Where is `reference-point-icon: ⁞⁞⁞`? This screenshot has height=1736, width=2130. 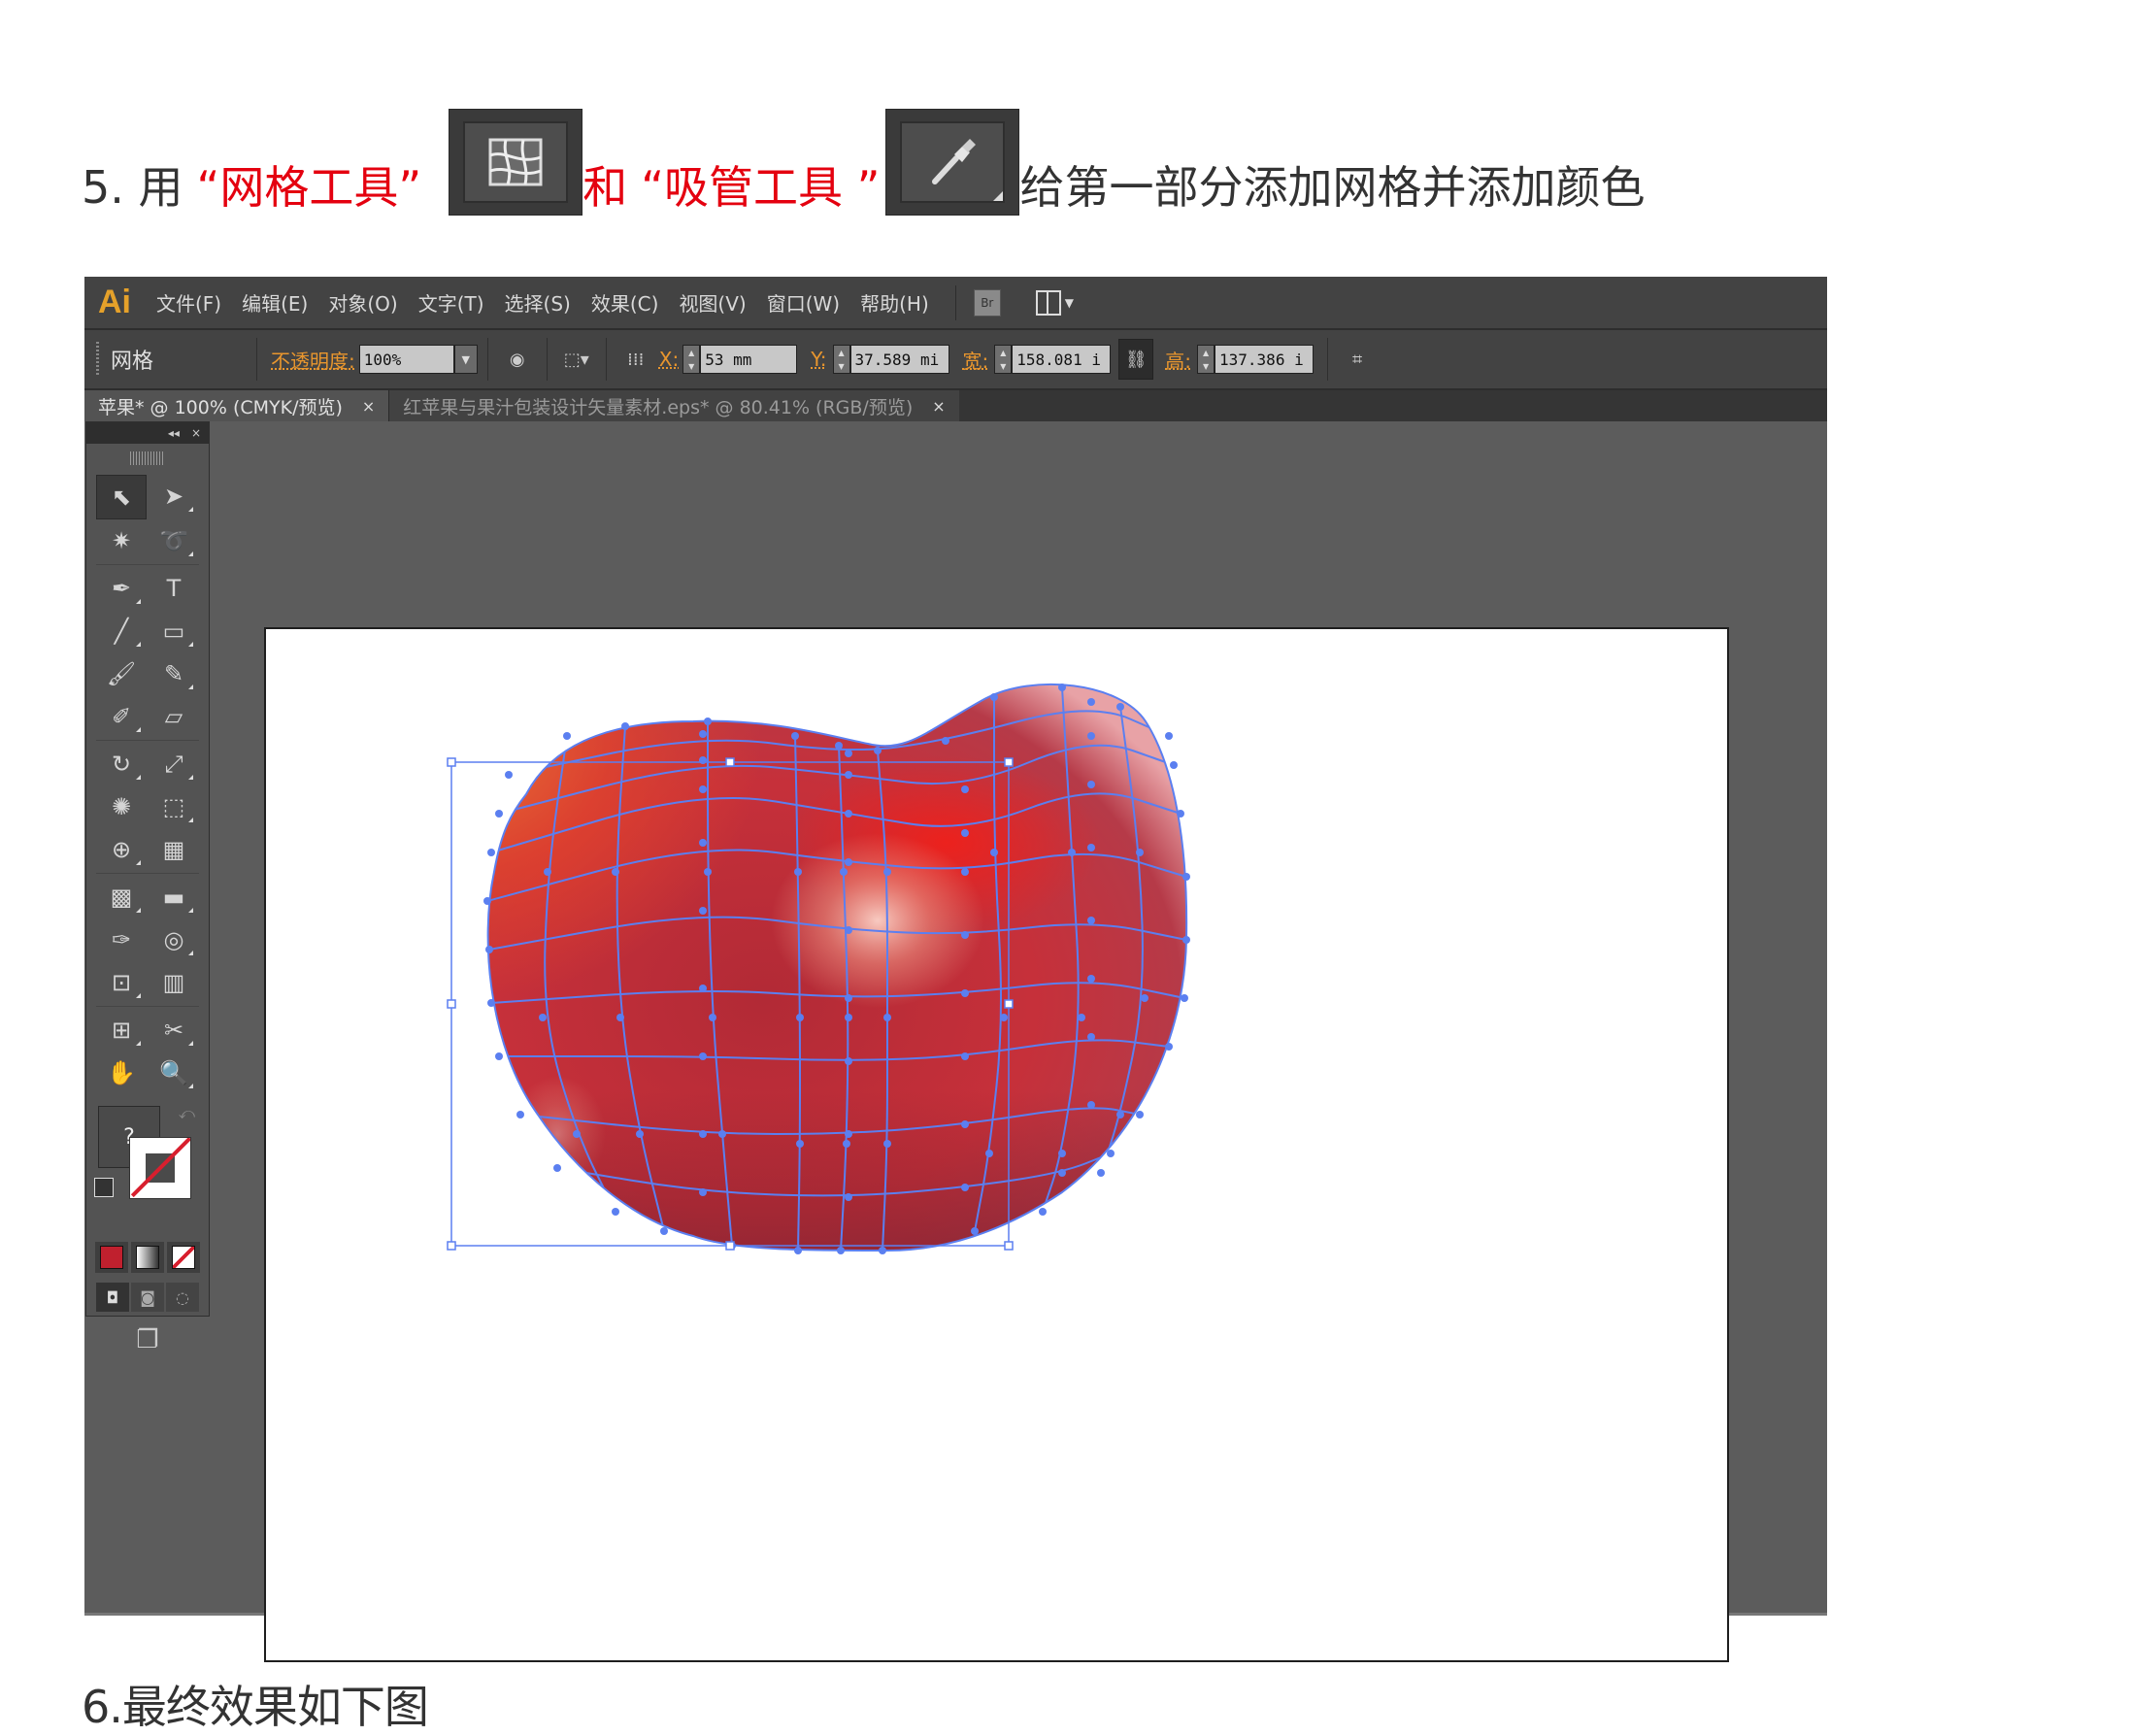 reference-point-icon: ⁞⁞⁞ is located at coordinates (635, 359).